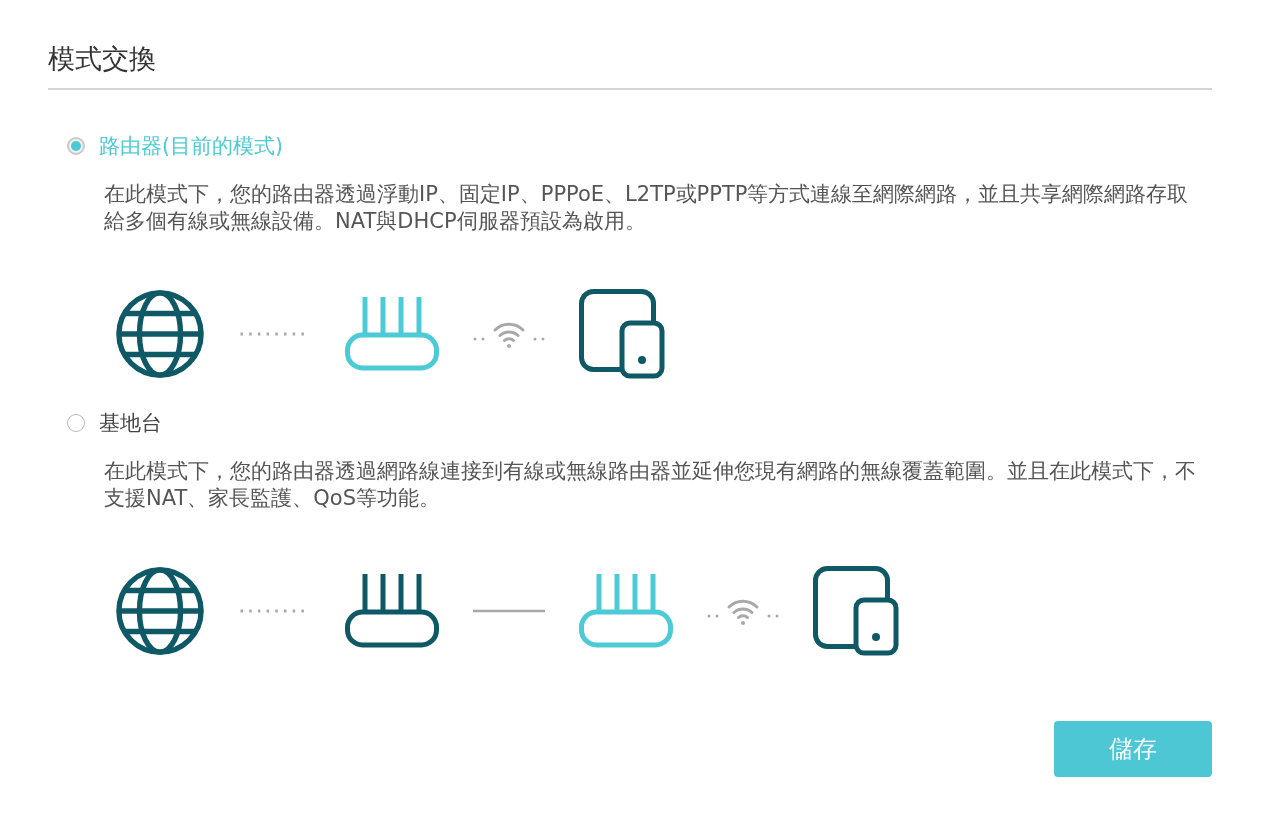  Describe the element at coordinates (1133, 749) in the screenshot. I see `save-button: 儲存` at that location.